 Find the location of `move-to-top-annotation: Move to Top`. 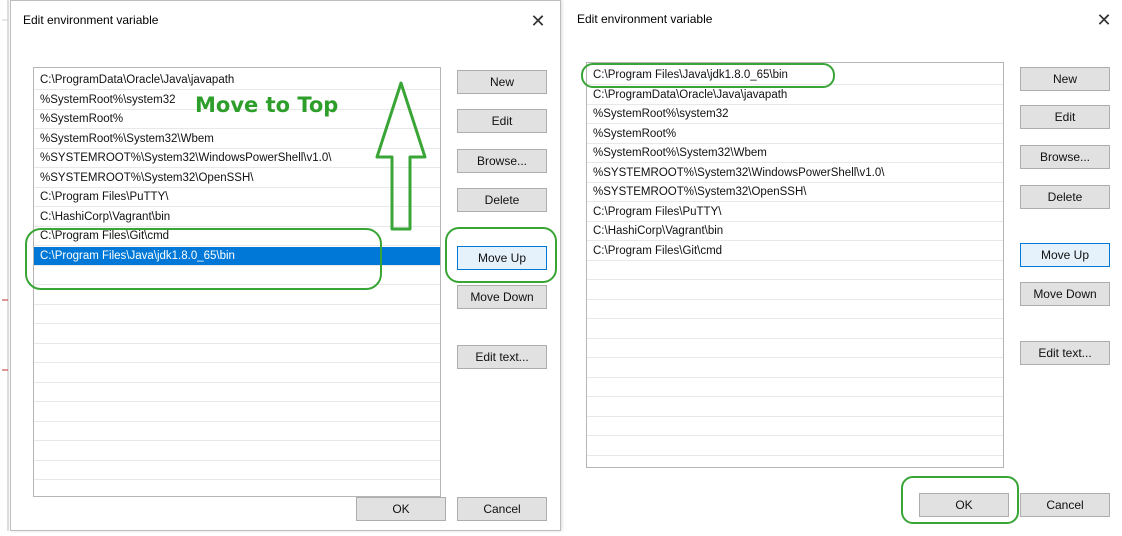

move-to-top-annotation: Move to Top is located at coordinates (267, 105).